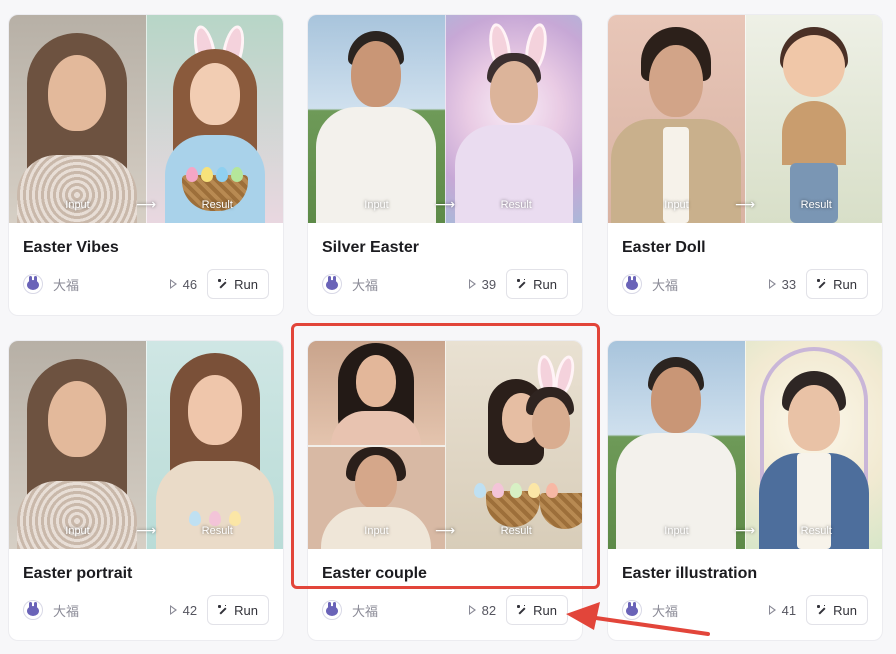 The height and width of the screenshot is (654, 896). I want to click on card-title: Easter couple, so click(374, 573).